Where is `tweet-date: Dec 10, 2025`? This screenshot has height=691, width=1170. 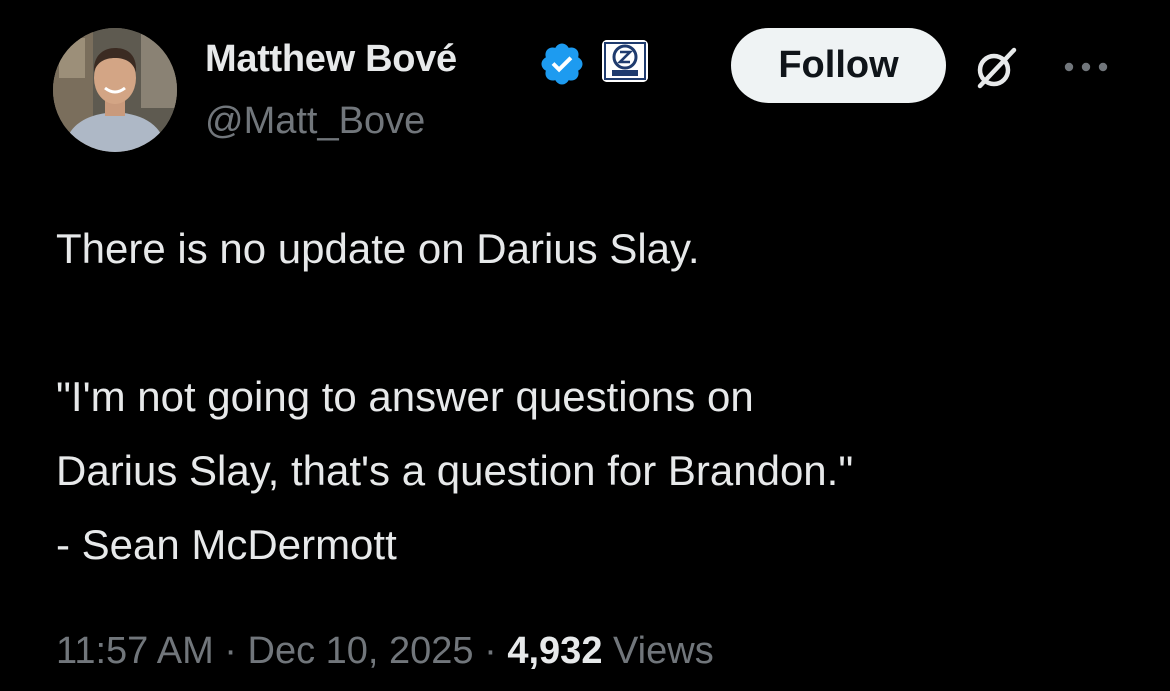 tweet-date: Dec 10, 2025 is located at coordinates (361, 651).